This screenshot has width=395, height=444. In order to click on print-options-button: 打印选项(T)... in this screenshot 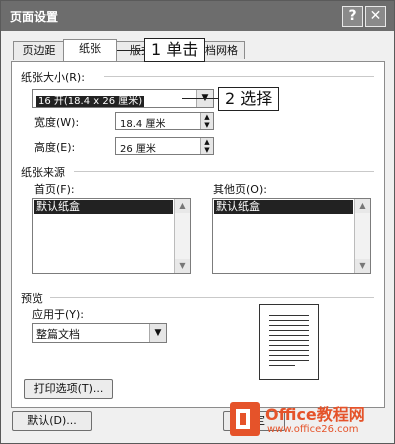, I will do `click(68, 389)`.